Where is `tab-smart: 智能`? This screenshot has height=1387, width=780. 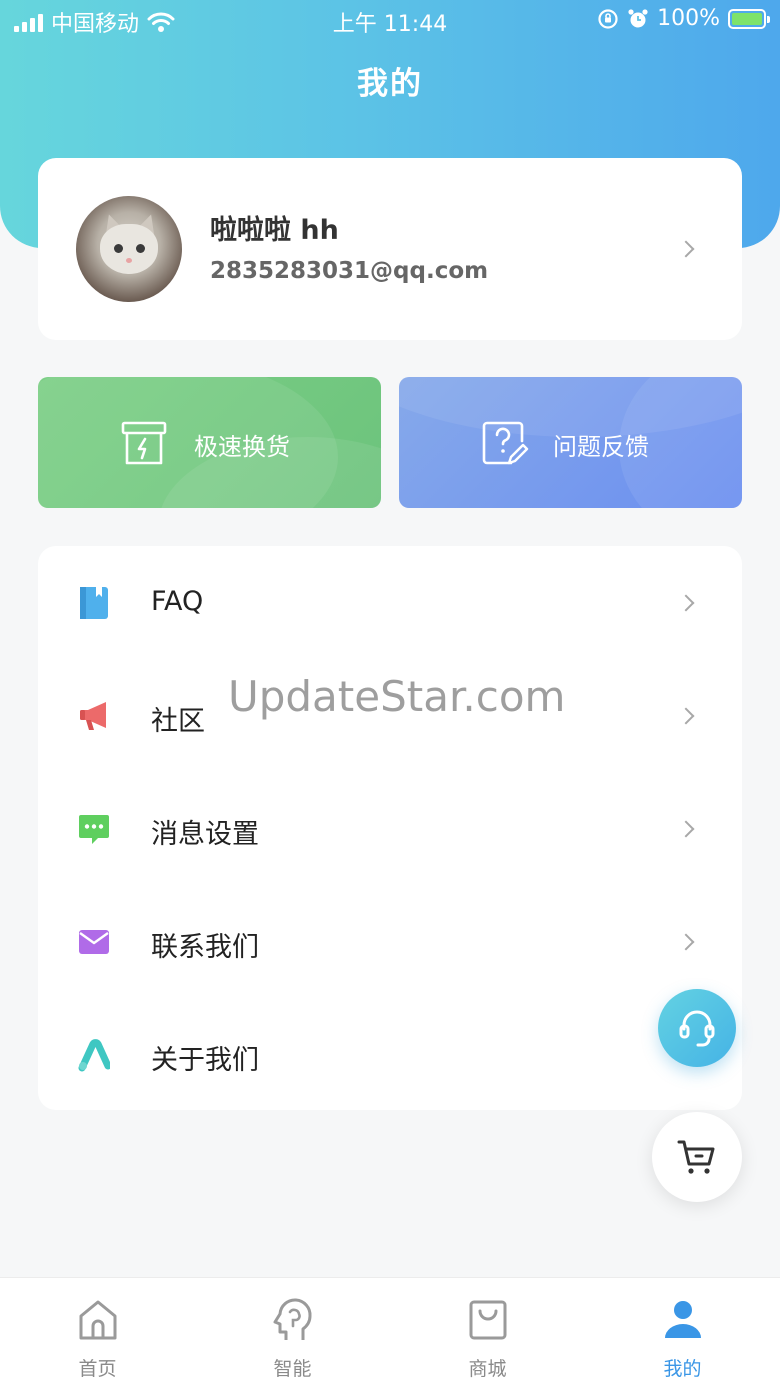
tab-smart: 智能 is located at coordinates (292, 1332).